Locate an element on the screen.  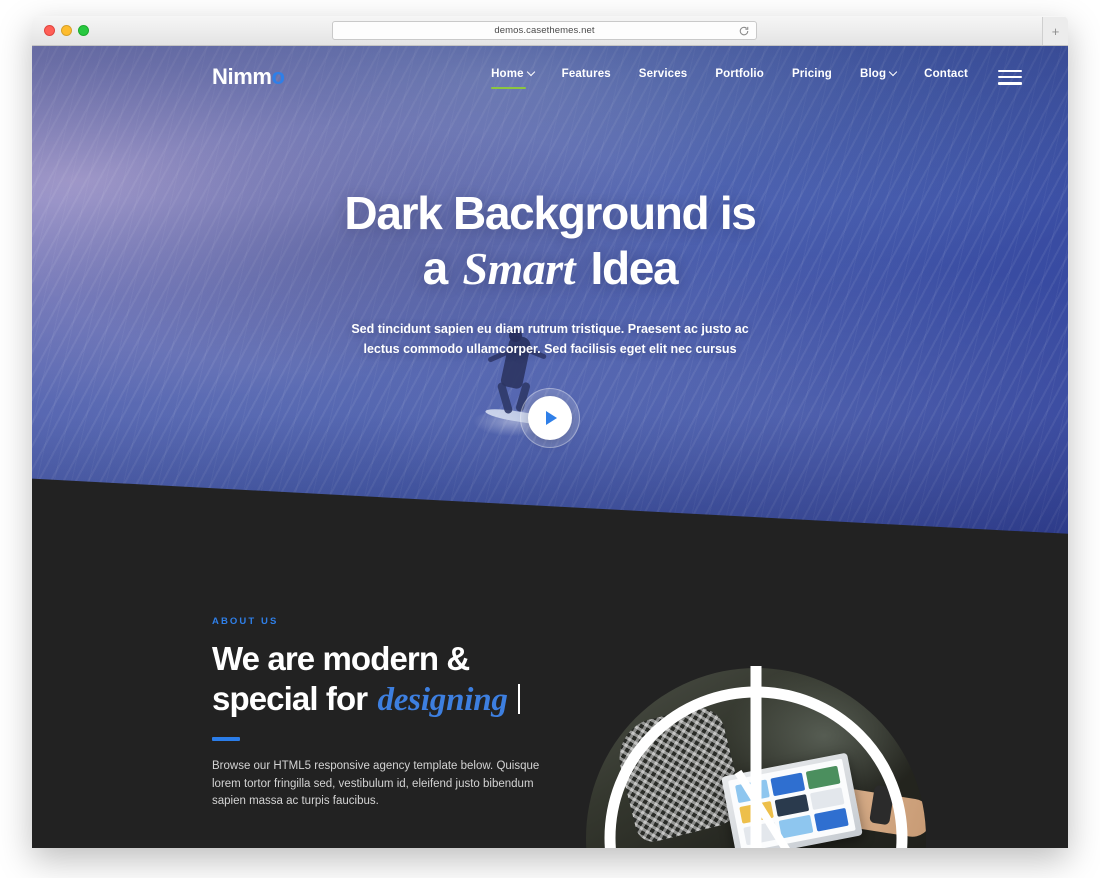
nav-item-blog: Blog is located at coordinates (878, 77).